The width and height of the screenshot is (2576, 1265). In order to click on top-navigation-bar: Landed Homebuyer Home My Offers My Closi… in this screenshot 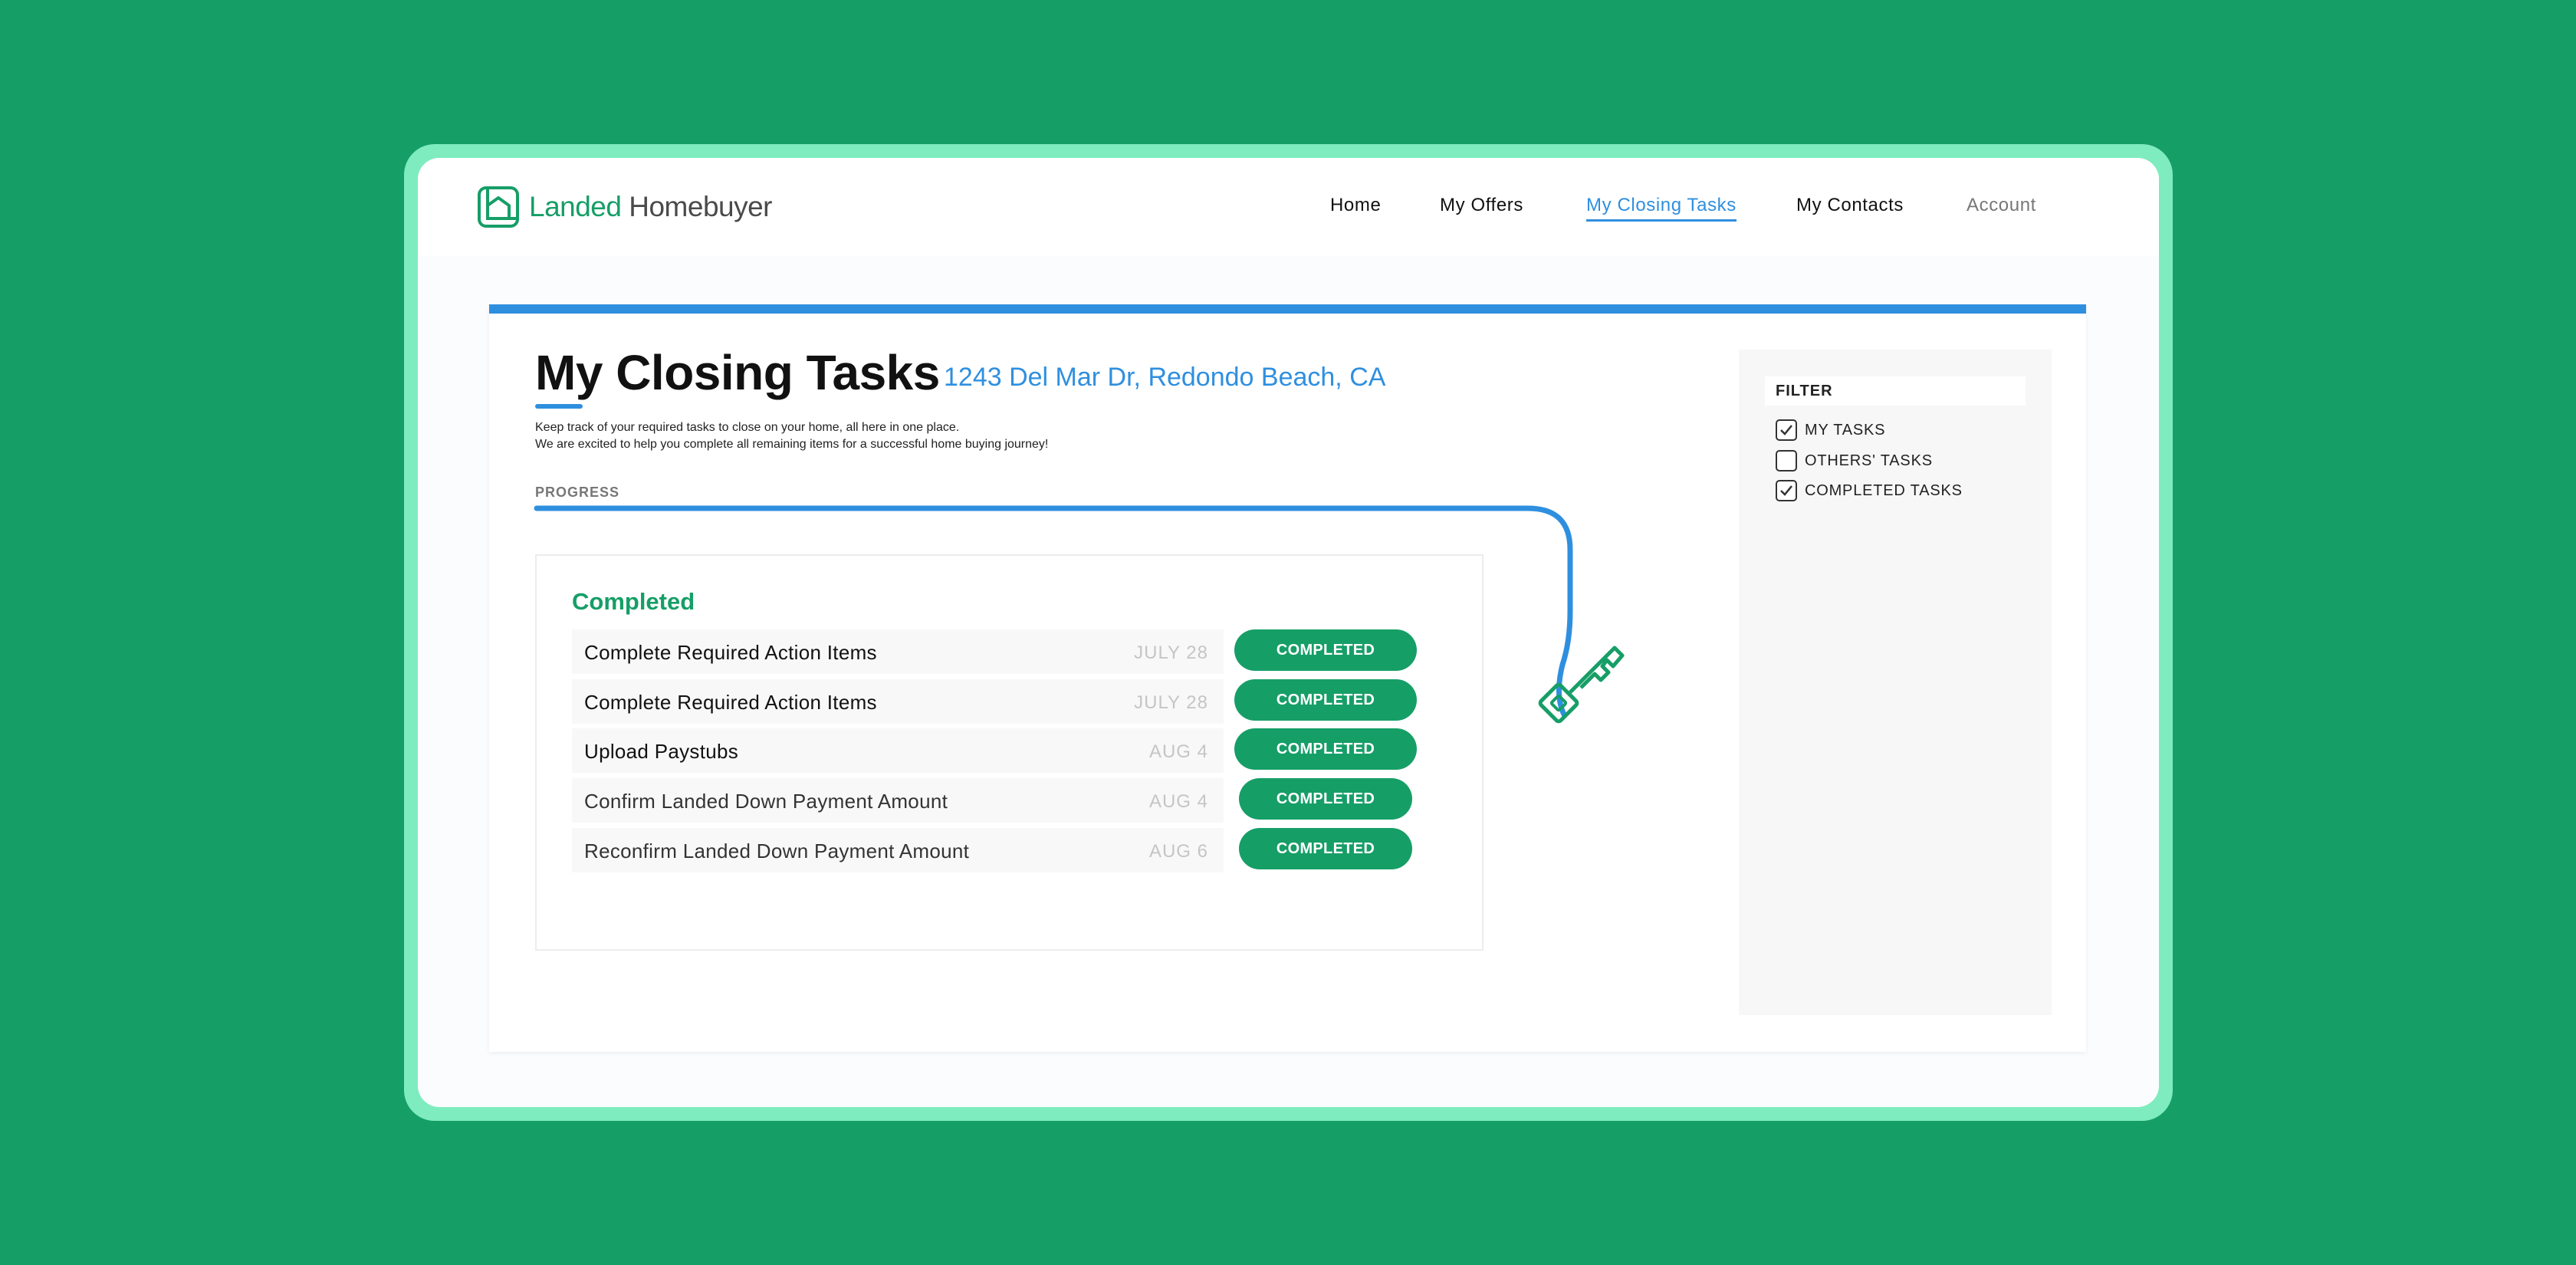, I will do `click(1288, 207)`.